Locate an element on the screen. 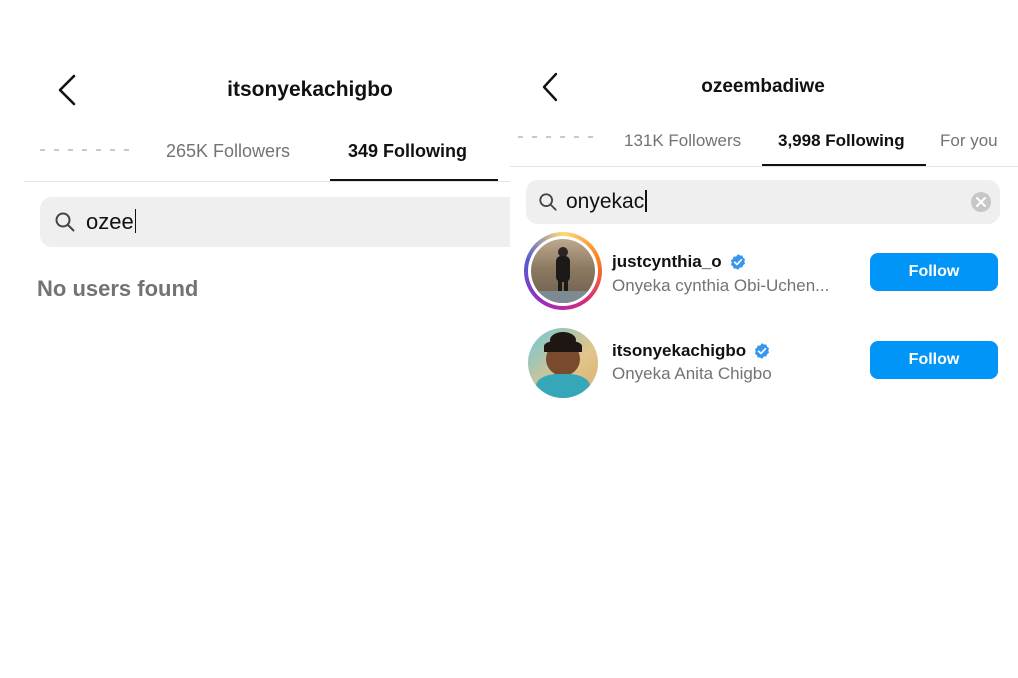  search-query: ozee is located at coordinates (110, 221).